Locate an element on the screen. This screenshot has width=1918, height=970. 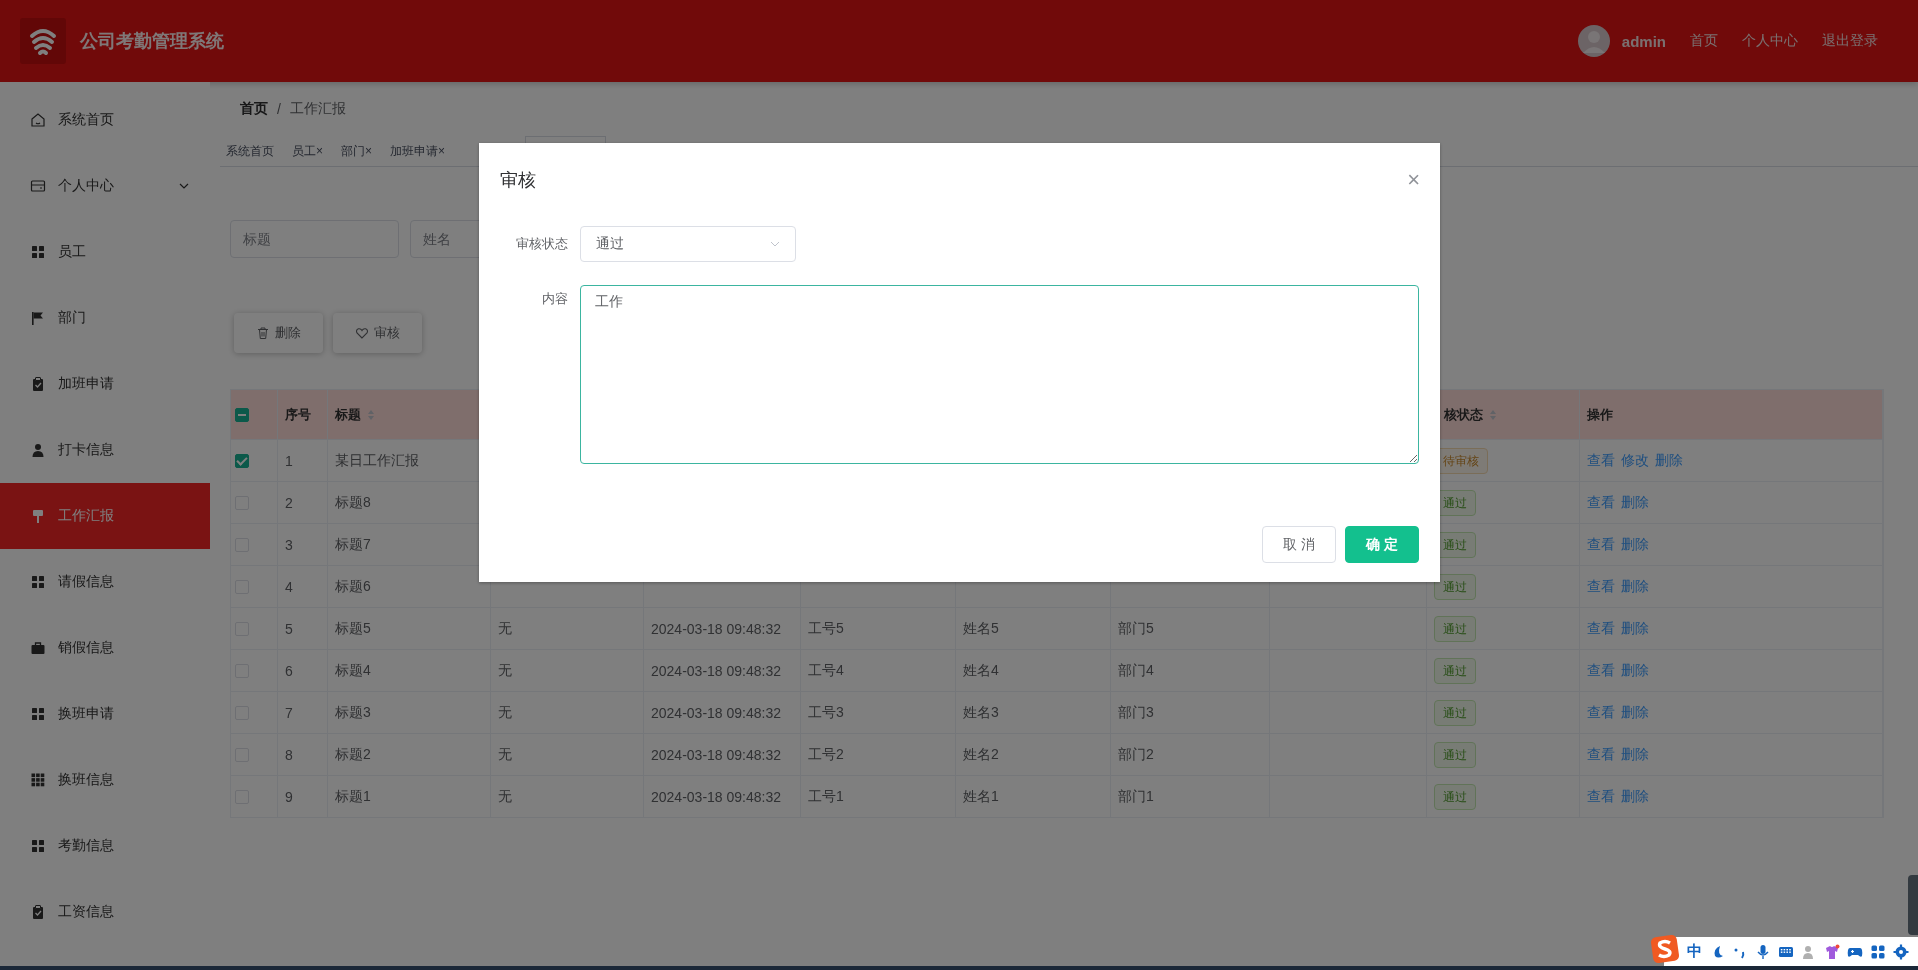
sidebar-item: 请假信息 is located at coordinates (105, 582).